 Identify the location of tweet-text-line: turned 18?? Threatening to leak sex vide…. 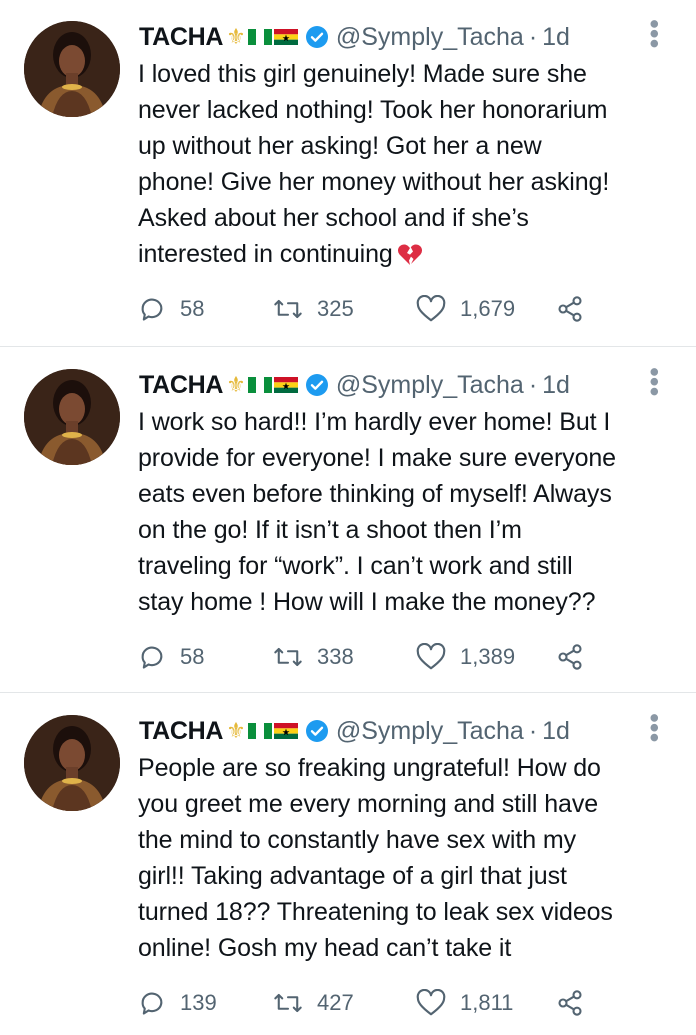
(375, 912).